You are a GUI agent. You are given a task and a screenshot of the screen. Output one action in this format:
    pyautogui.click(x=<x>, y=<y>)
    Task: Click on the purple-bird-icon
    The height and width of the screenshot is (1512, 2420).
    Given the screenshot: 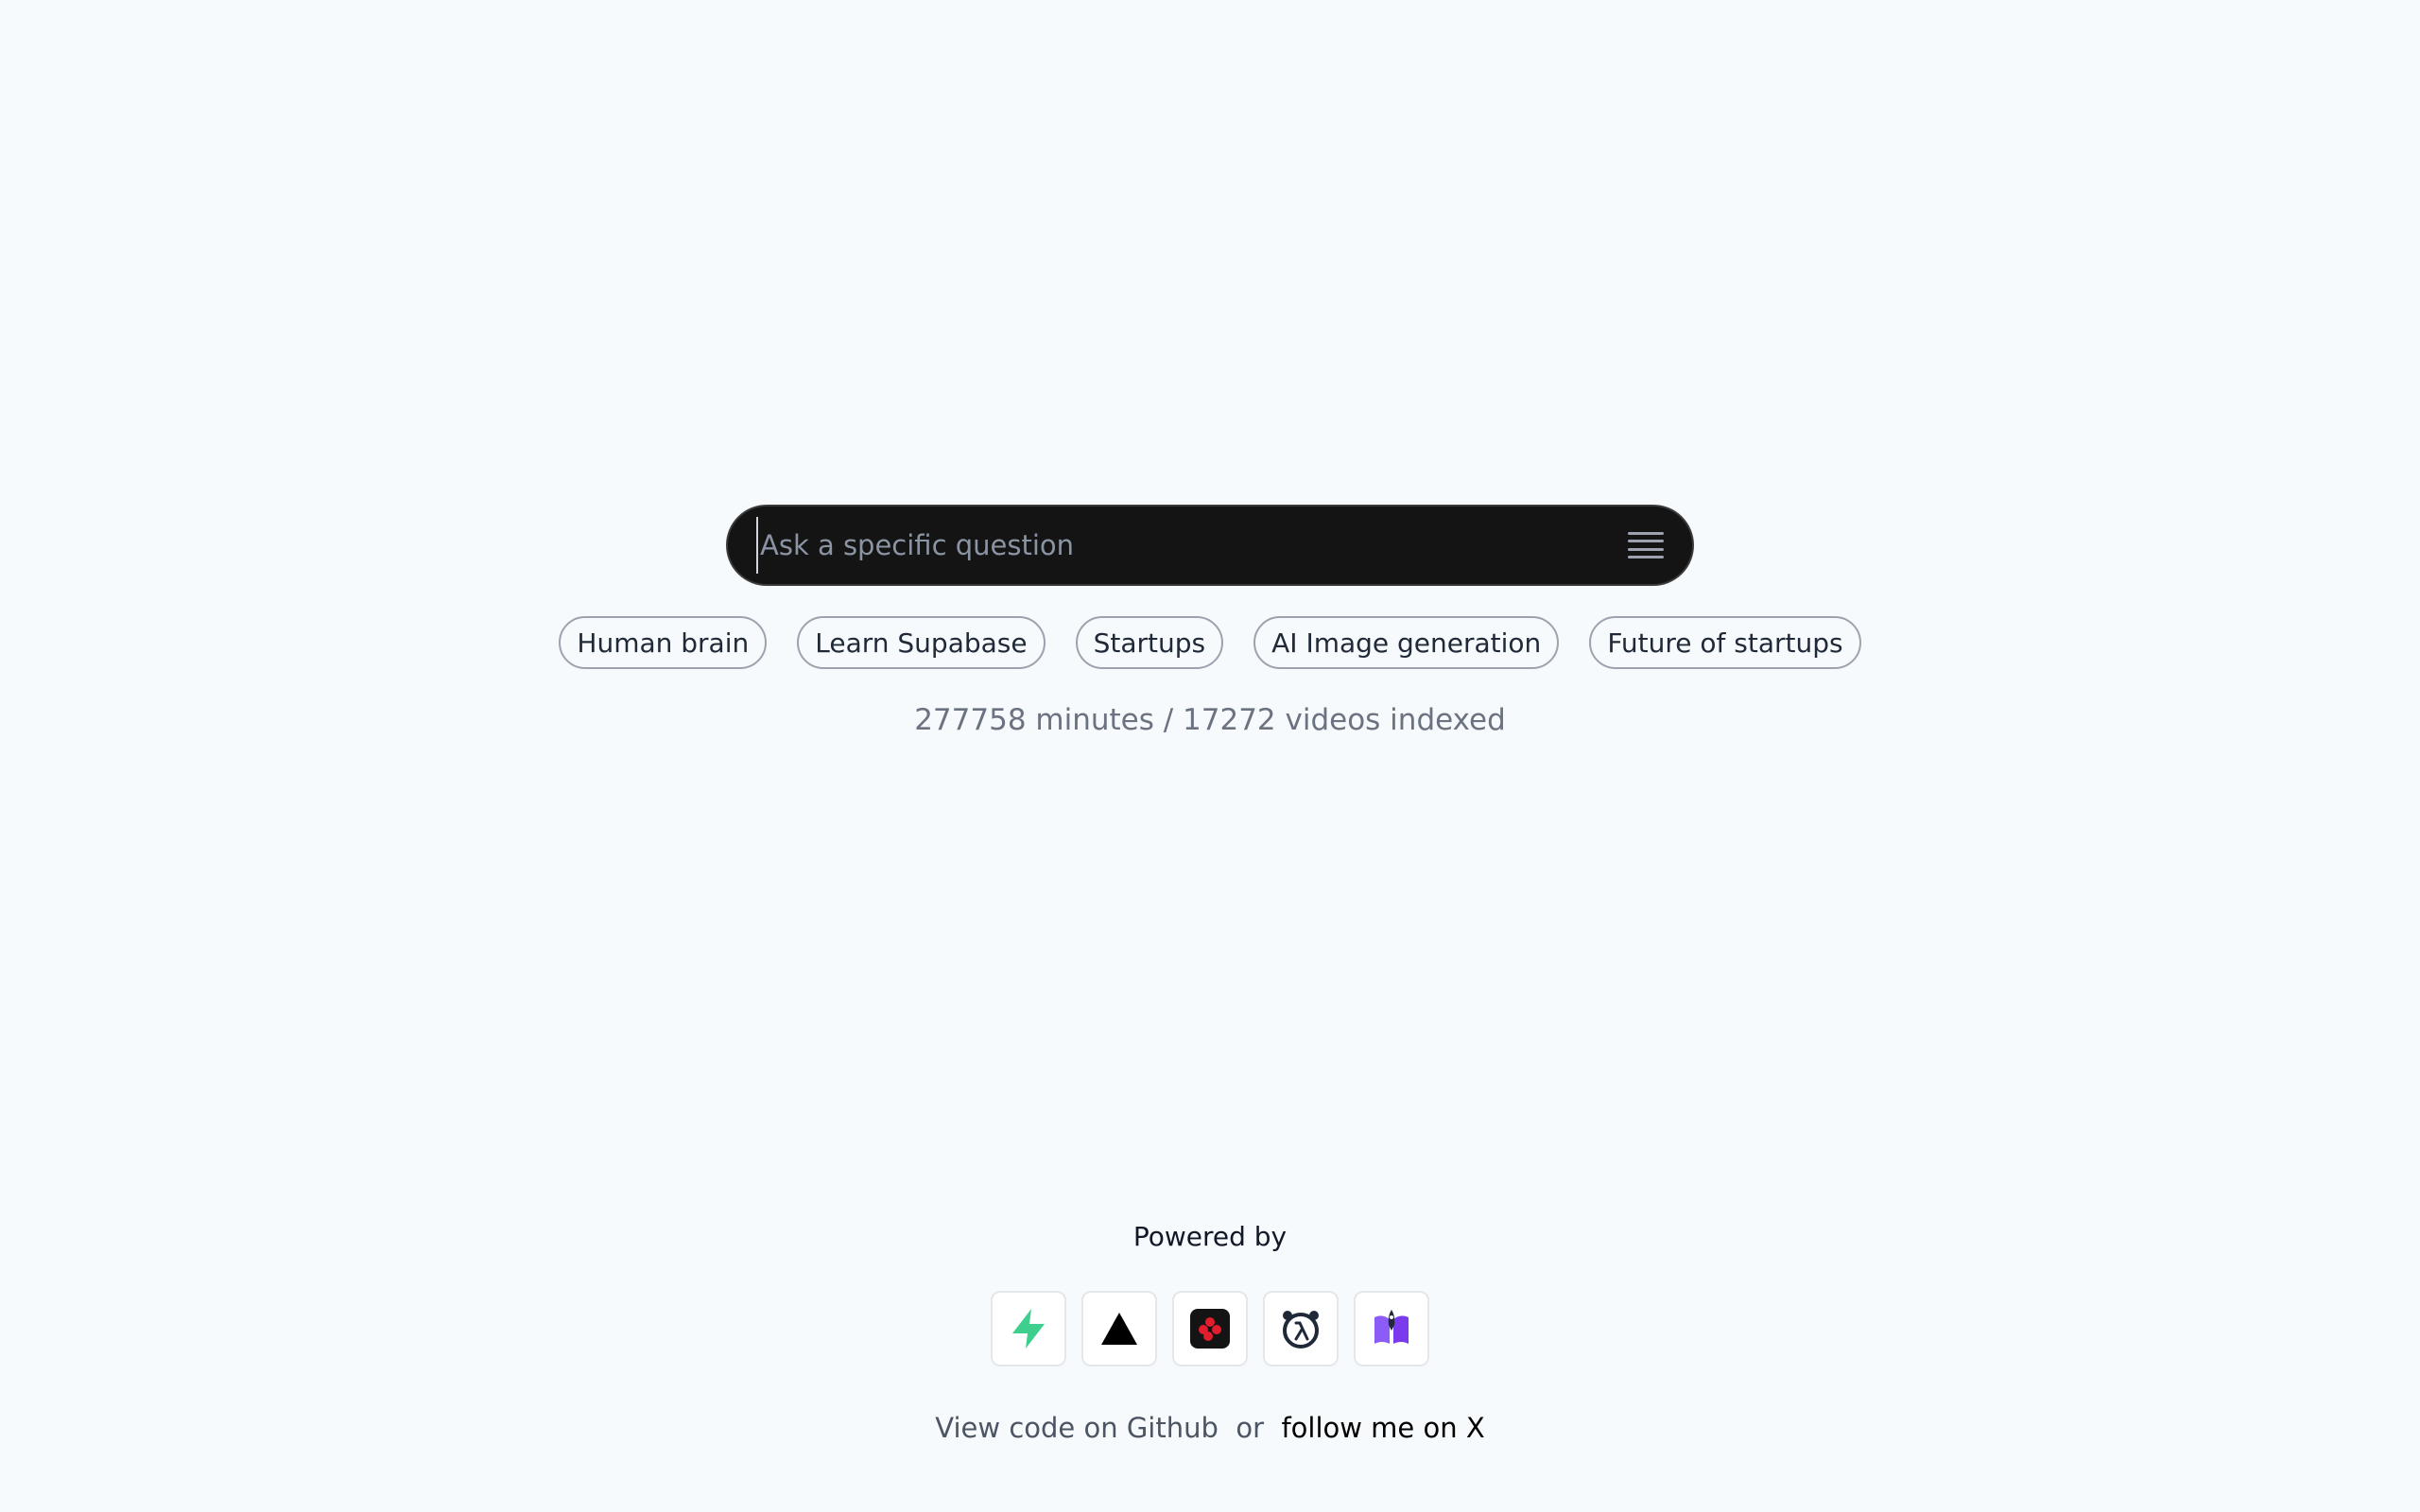 What is the action you would take?
    pyautogui.click(x=1391, y=1327)
    